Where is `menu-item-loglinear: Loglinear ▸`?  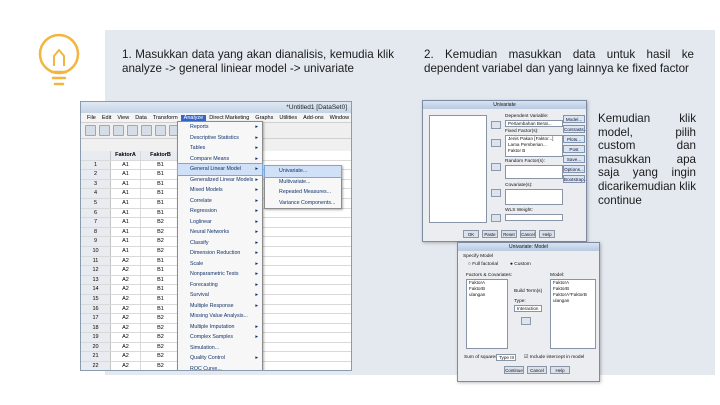
menu-item-loglinear: Loglinear ▸ is located at coordinates (220, 222).